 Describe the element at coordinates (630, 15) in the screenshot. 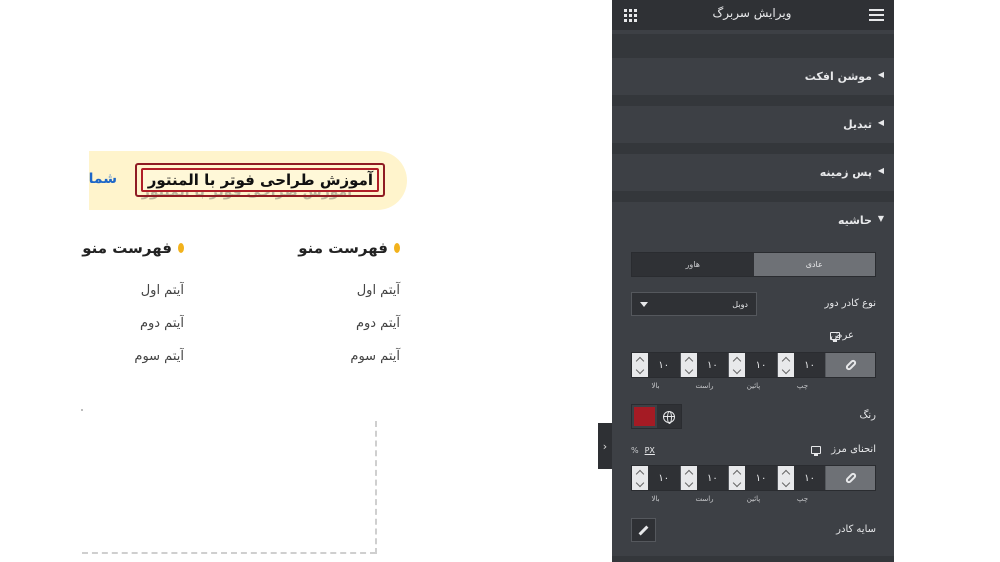

I see `grid-icon` at that location.